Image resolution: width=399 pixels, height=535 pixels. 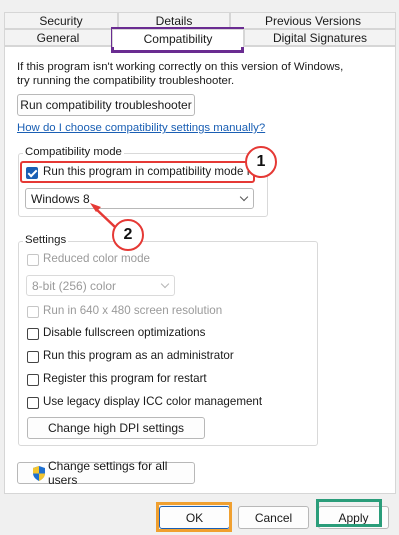 What do you see at coordinates (313, 20) in the screenshot?
I see `tab-previous-versions: Previous Versions` at bounding box center [313, 20].